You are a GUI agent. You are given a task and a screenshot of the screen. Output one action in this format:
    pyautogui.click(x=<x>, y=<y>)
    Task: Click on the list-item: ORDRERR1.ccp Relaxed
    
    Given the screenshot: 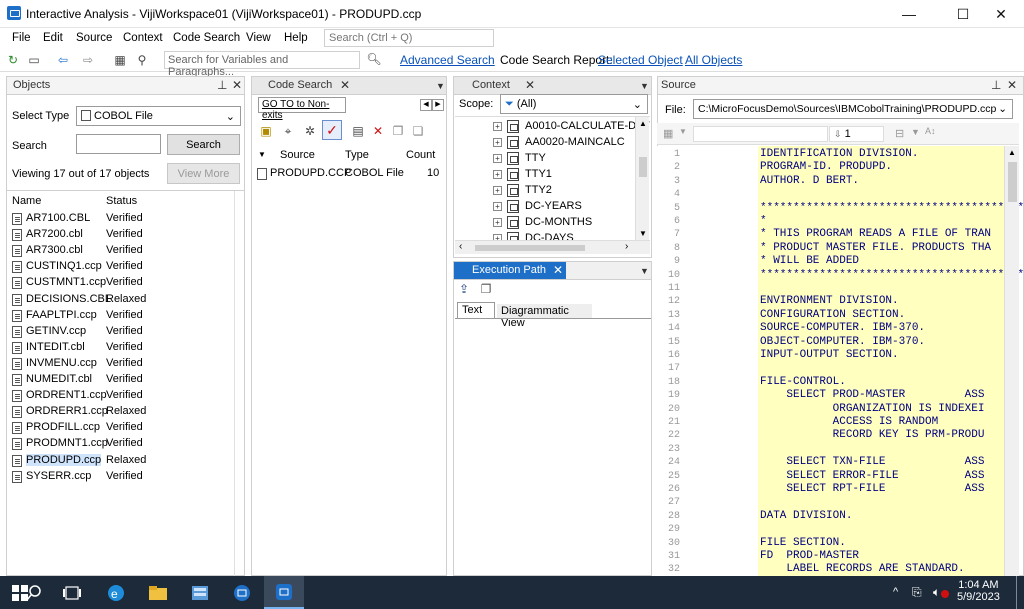 What is the action you would take?
    pyautogui.click(x=121, y=412)
    